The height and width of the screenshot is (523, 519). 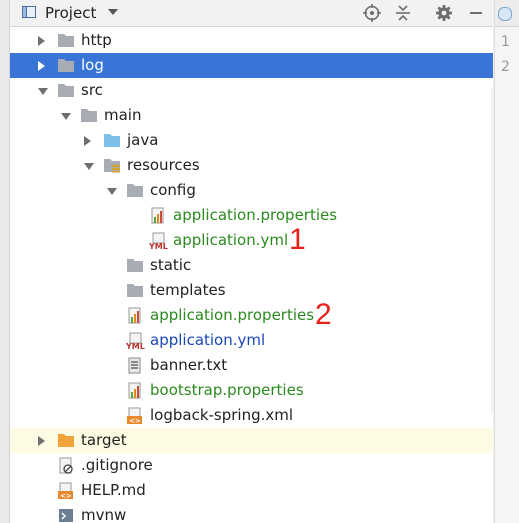 I want to click on tree-folder-row: main, so click(x=251, y=115).